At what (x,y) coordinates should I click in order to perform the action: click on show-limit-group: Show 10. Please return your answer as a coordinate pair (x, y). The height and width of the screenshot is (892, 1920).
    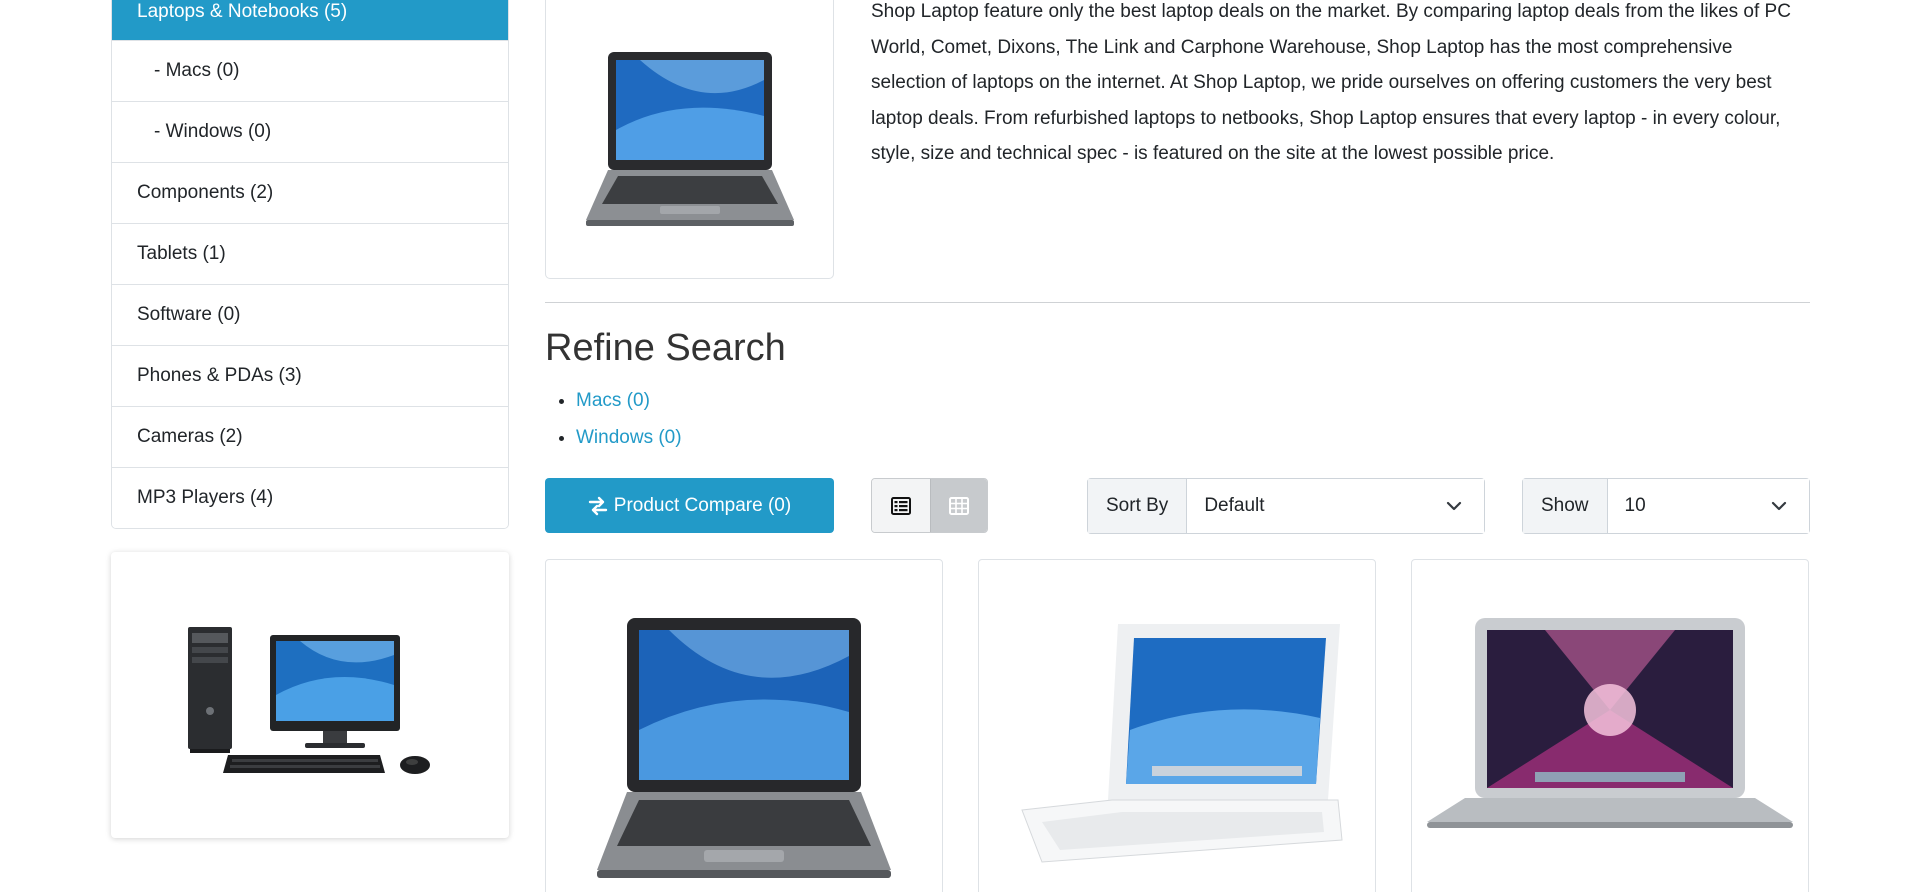
    Looking at the image, I should click on (1666, 506).